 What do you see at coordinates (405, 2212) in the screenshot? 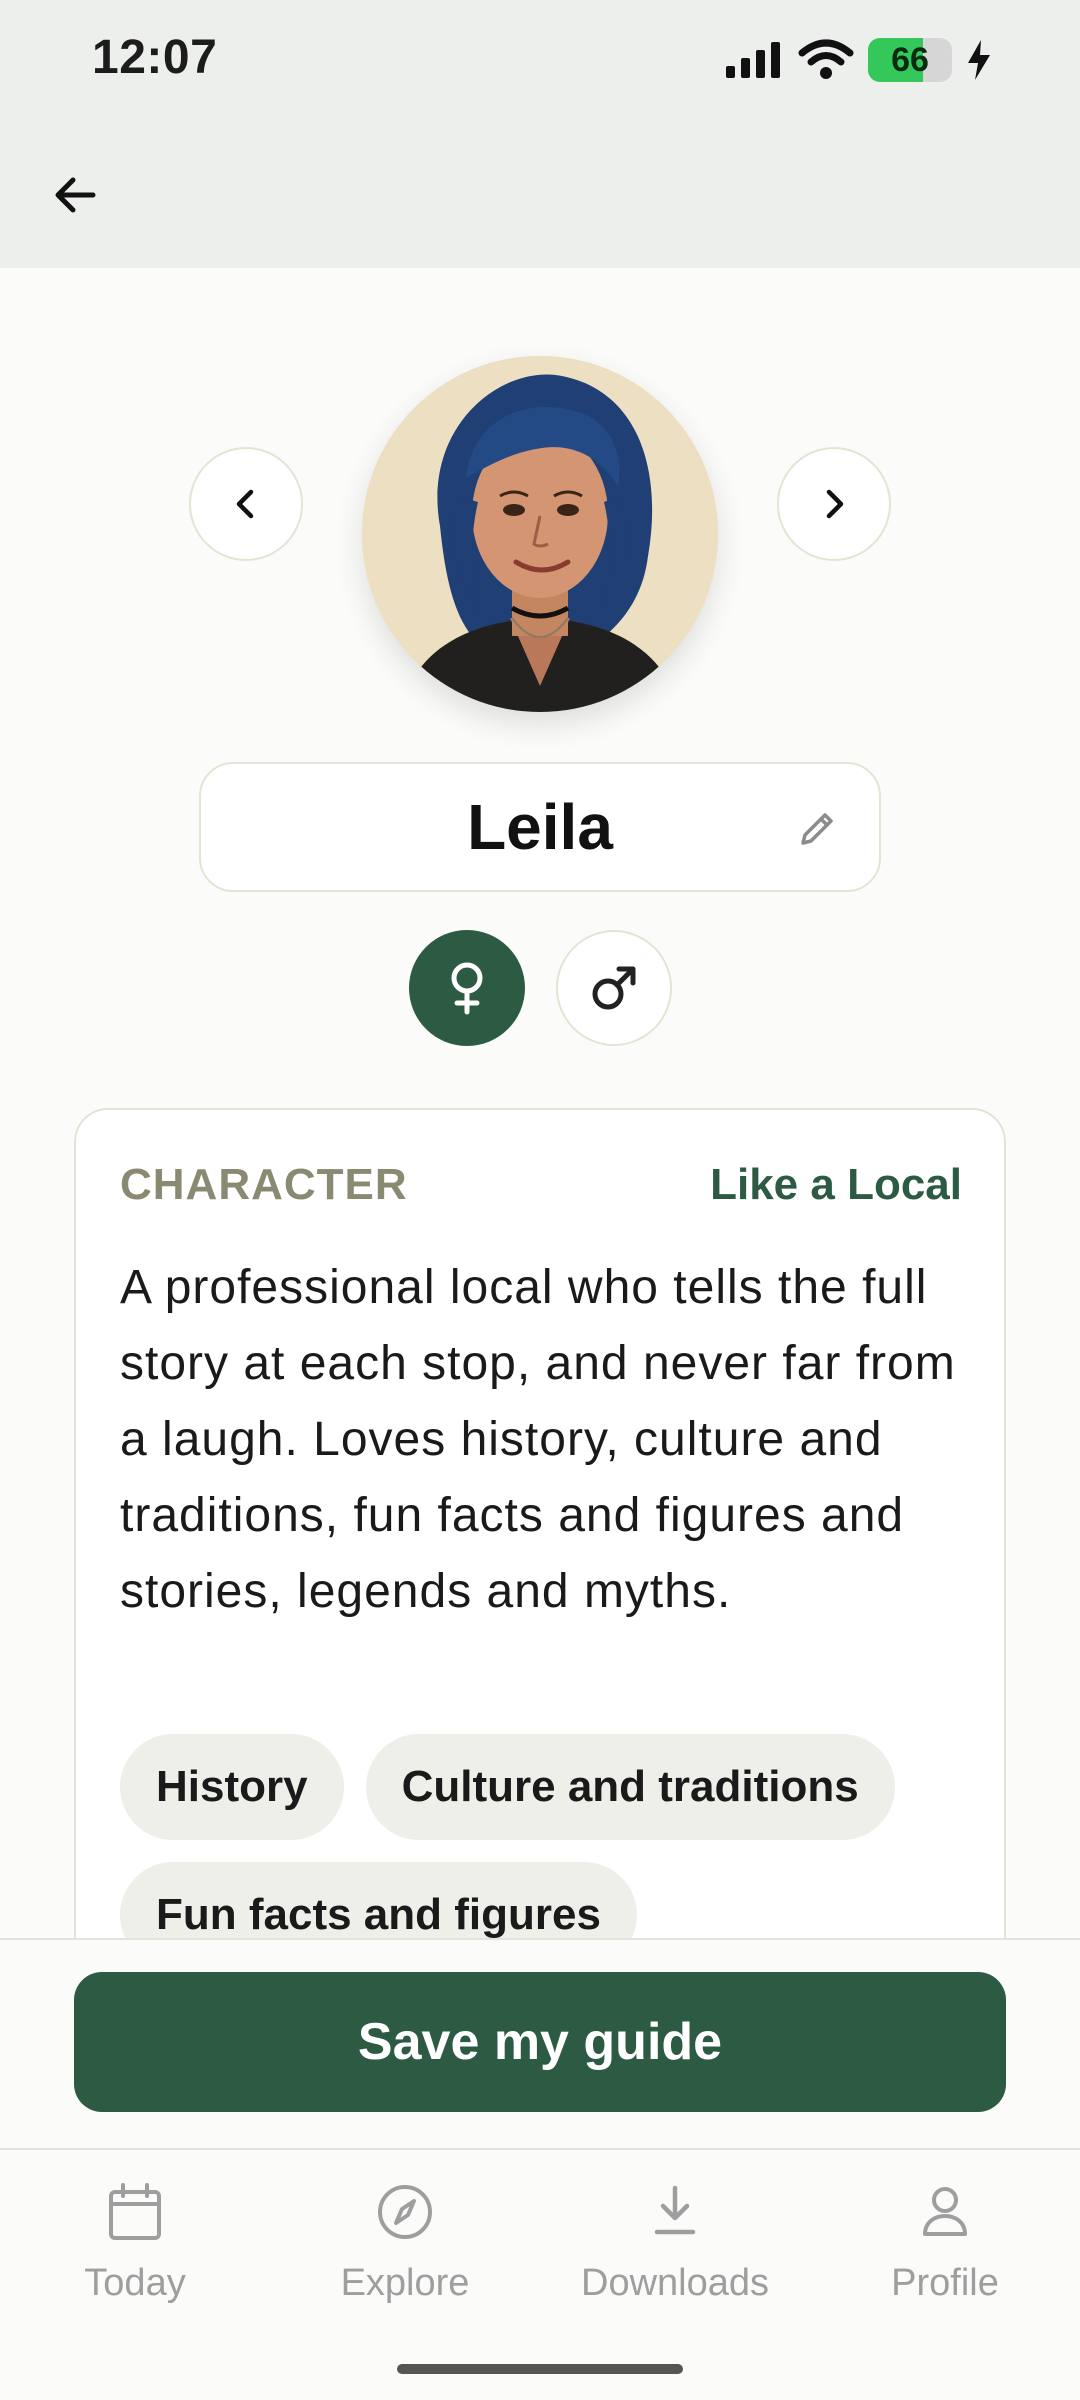
I see `compass-icon` at bounding box center [405, 2212].